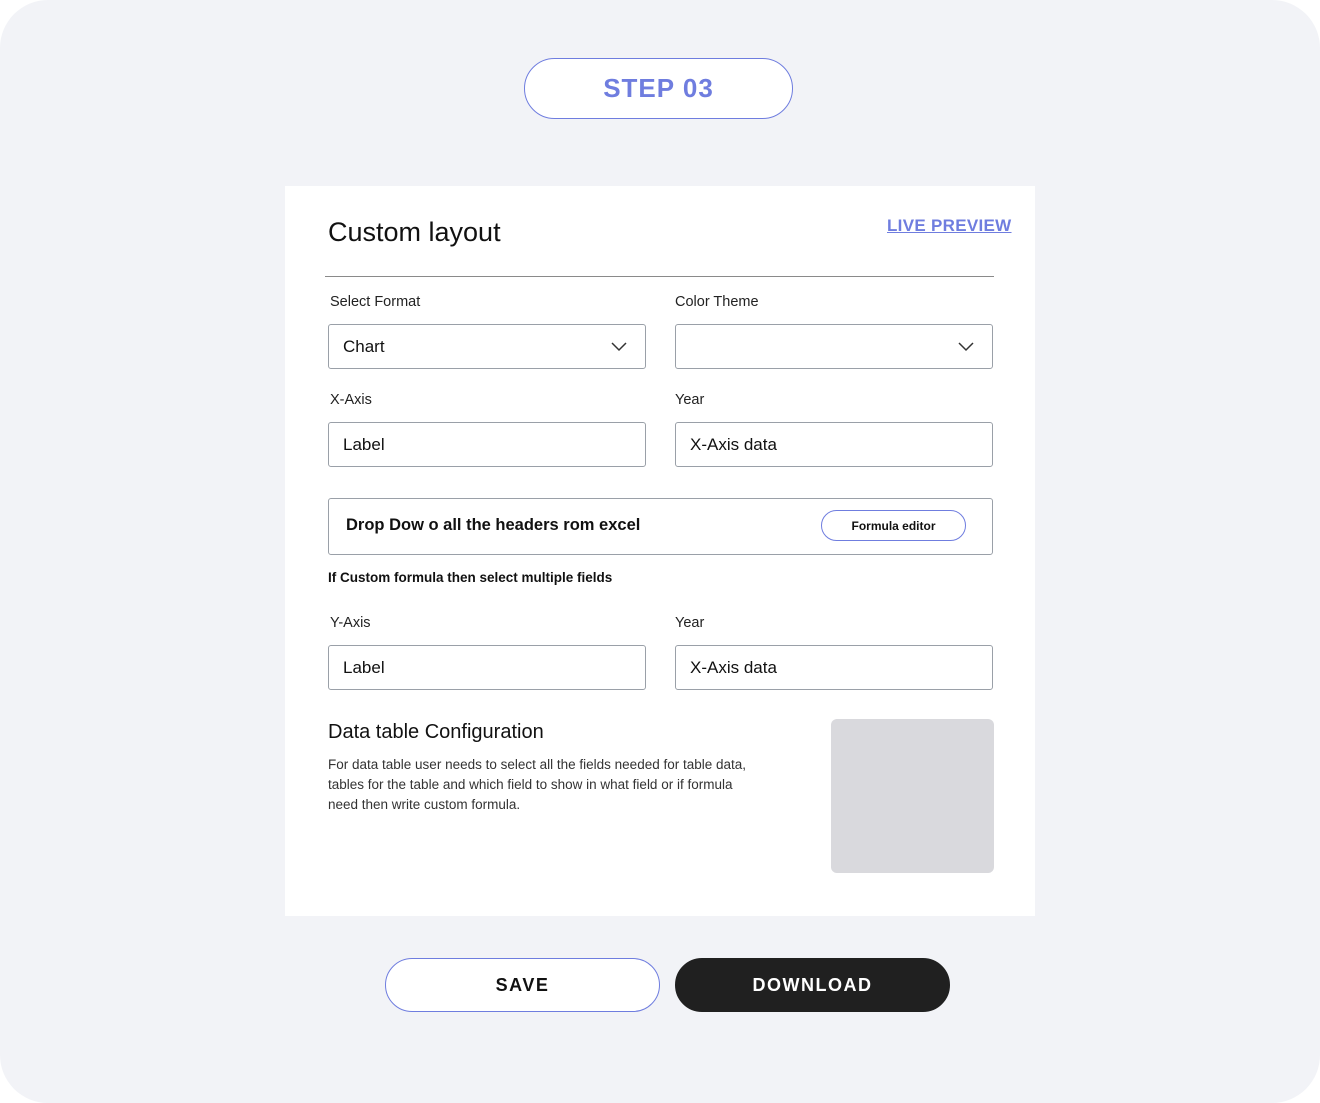 The image size is (1320, 1103). What do you see at coordinates (690, 623) in the screenshot?
I see `y-year-label: Year` at bounding box center [690, 623].